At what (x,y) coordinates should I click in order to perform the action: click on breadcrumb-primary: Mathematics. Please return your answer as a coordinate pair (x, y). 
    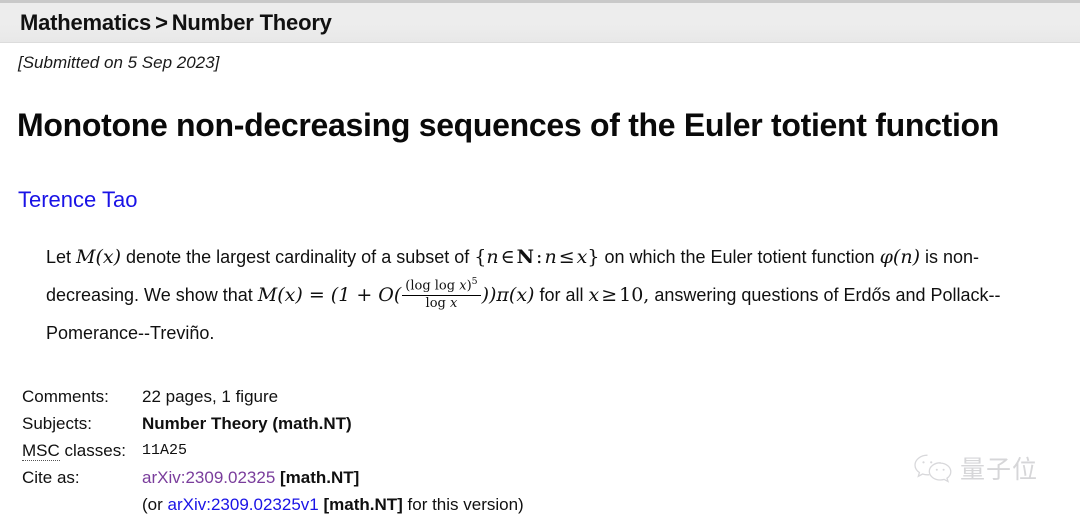
    Looking at the image, I should click on (85, 22).